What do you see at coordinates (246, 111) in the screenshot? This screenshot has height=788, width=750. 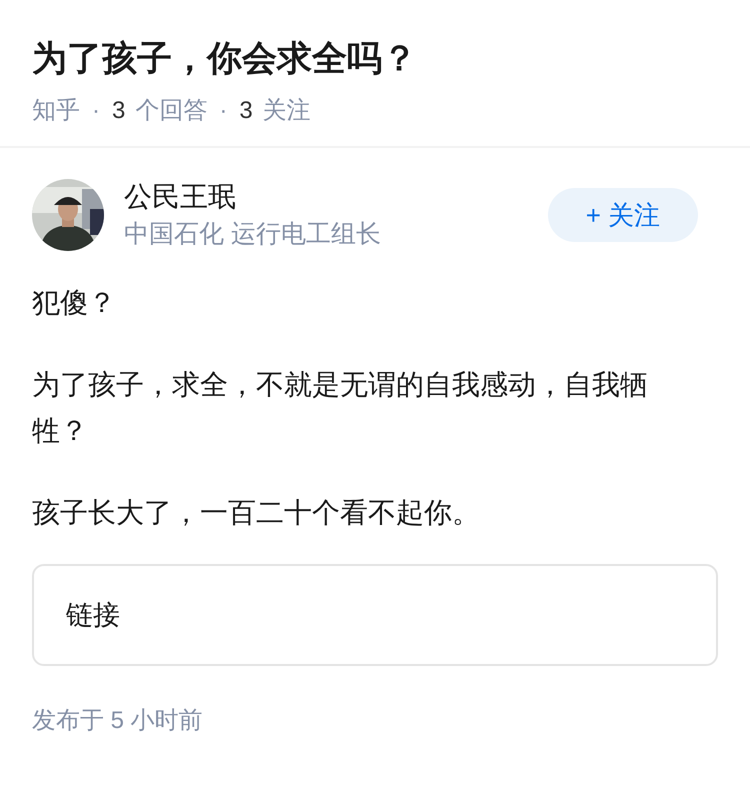 I see `follow-count: 3` at bounding box center [246, 111].